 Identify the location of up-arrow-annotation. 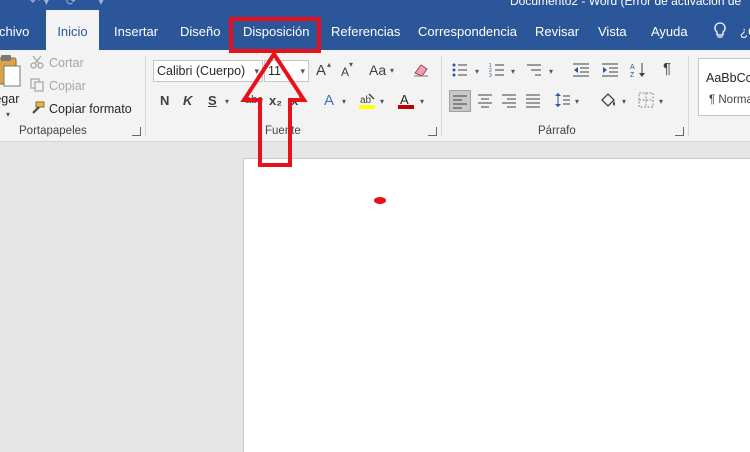
(274, 108).